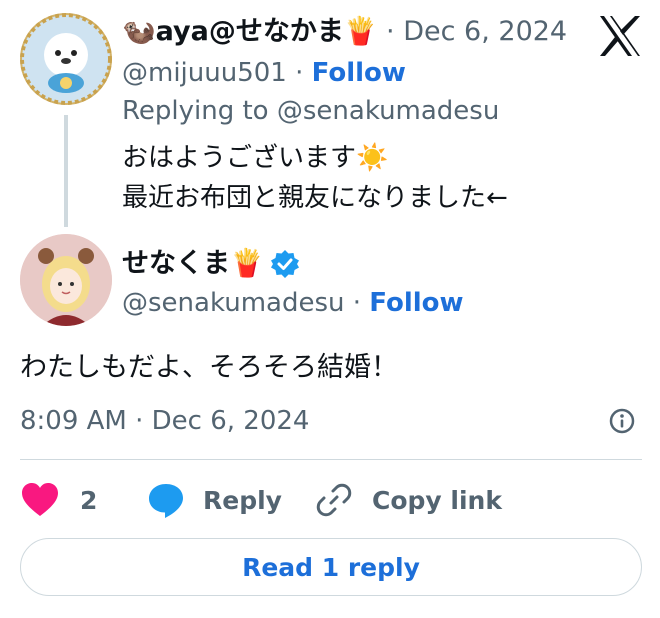 This screenshot has height=618, width=660. Describe the element at coordinates (66, 171) in the screenshot. I see `thread-connector-line` at that location.